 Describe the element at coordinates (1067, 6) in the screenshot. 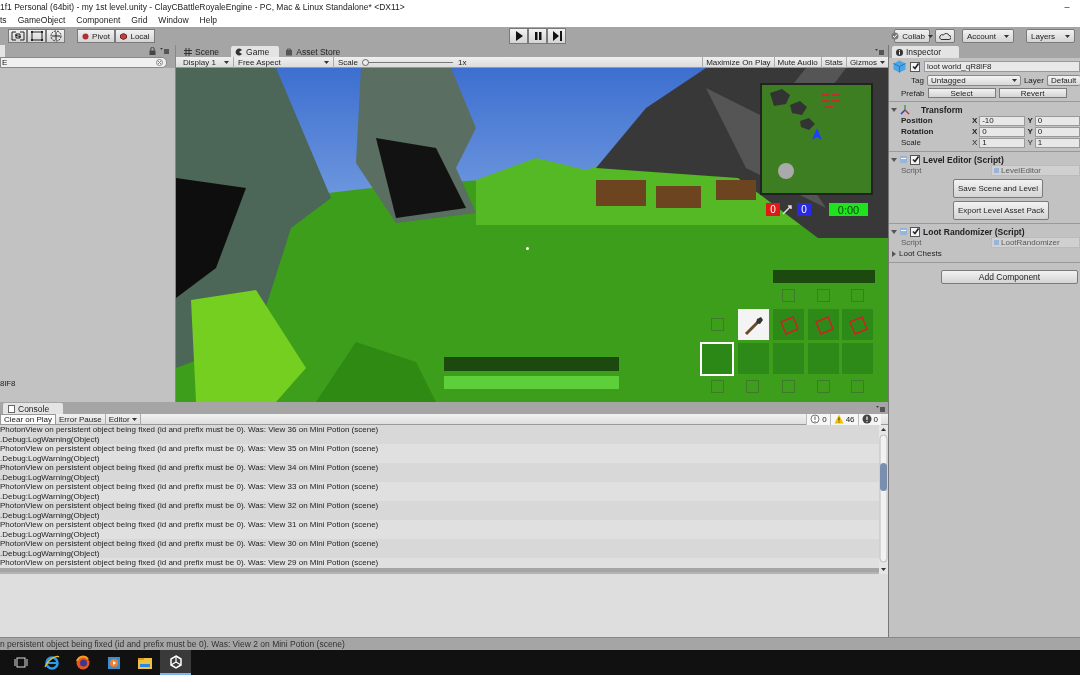

I see `minimize-button: –` at that location.